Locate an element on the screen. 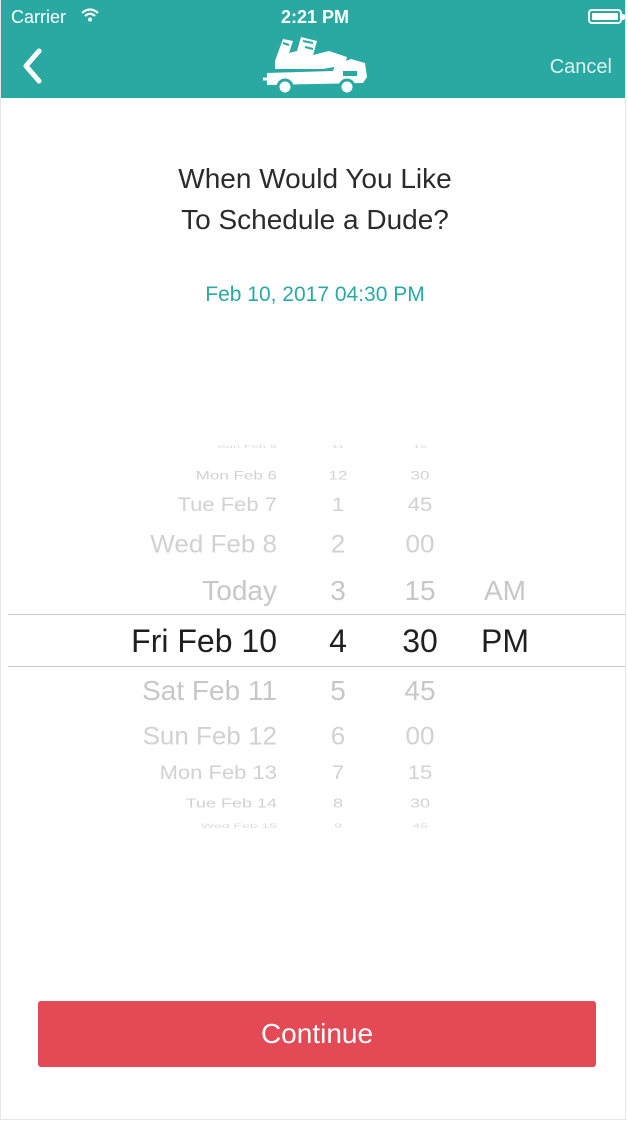 The image size is (628, 1133). picker-row: Wed Feb 8 2 00 is located at coordinates (313, 544).